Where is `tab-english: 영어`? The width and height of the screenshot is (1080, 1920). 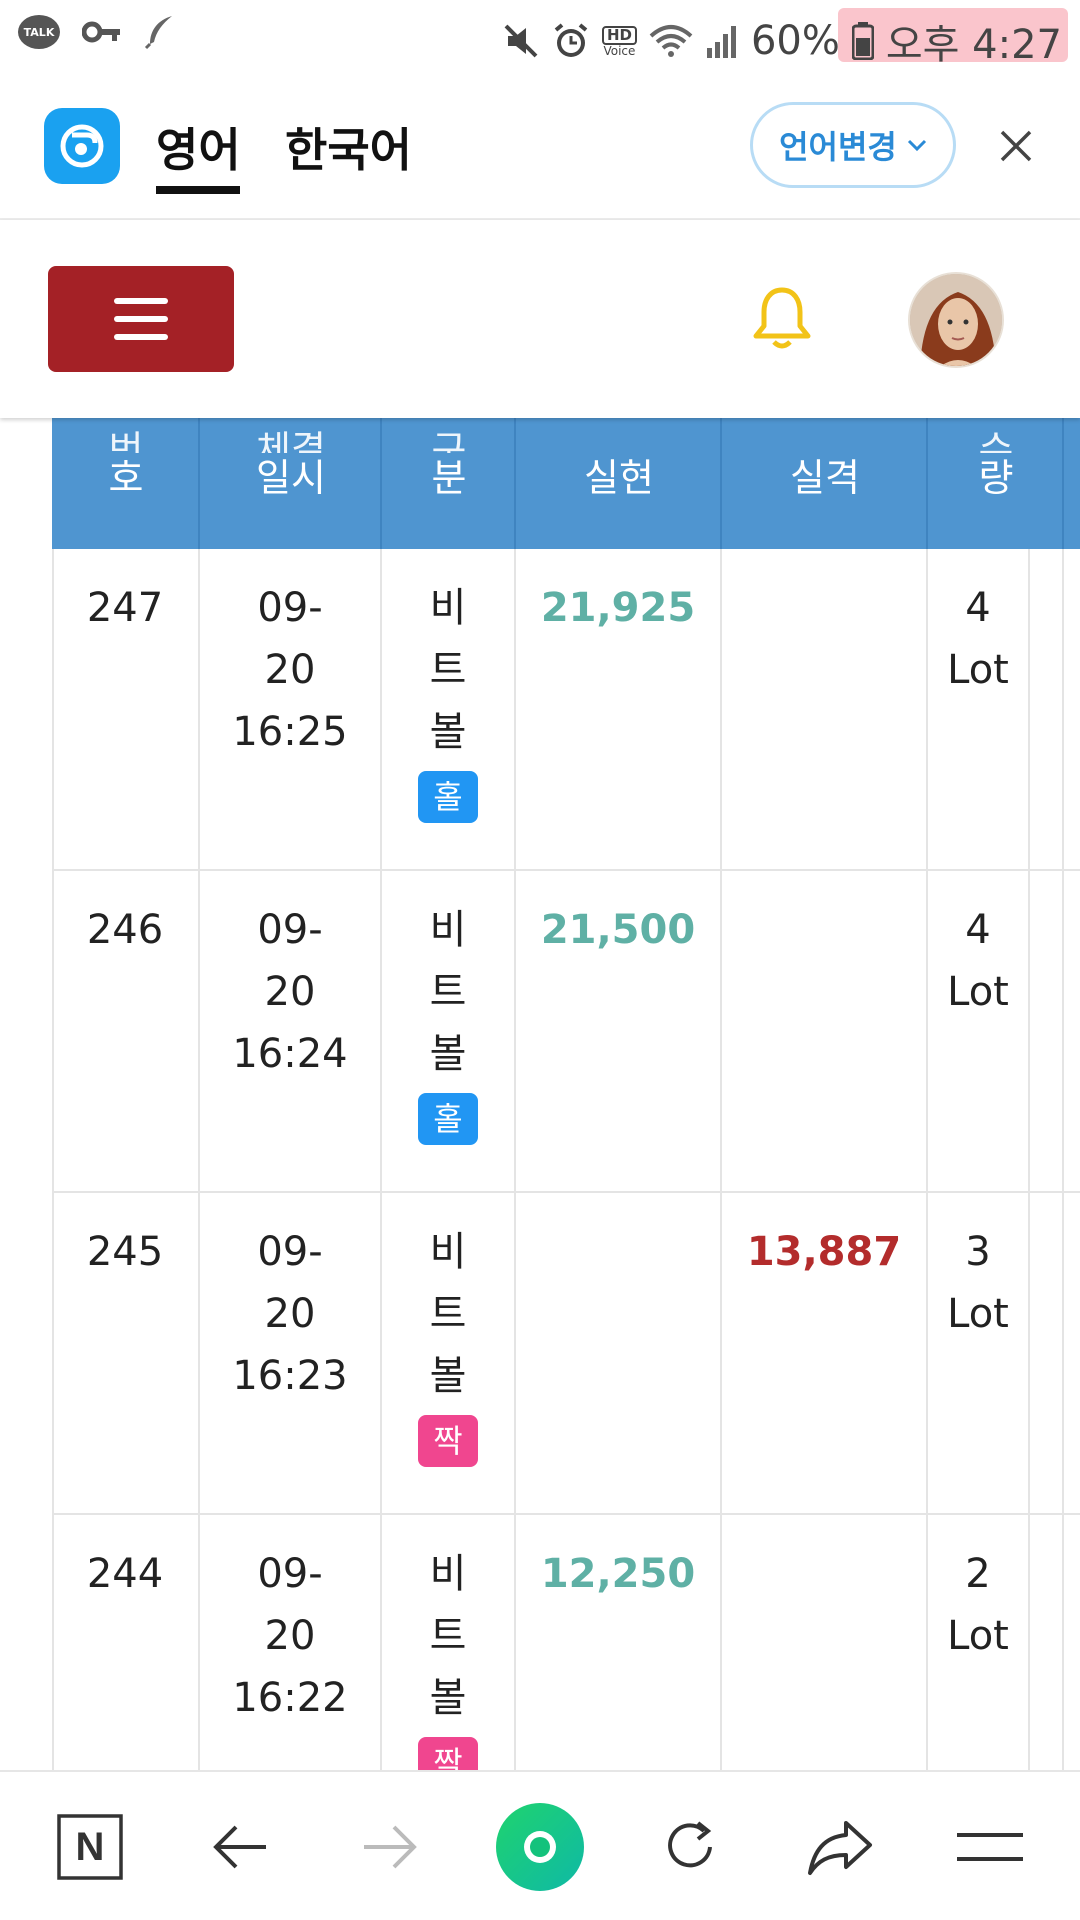 tab-english: 영어 is located at coordinates (198, 147).